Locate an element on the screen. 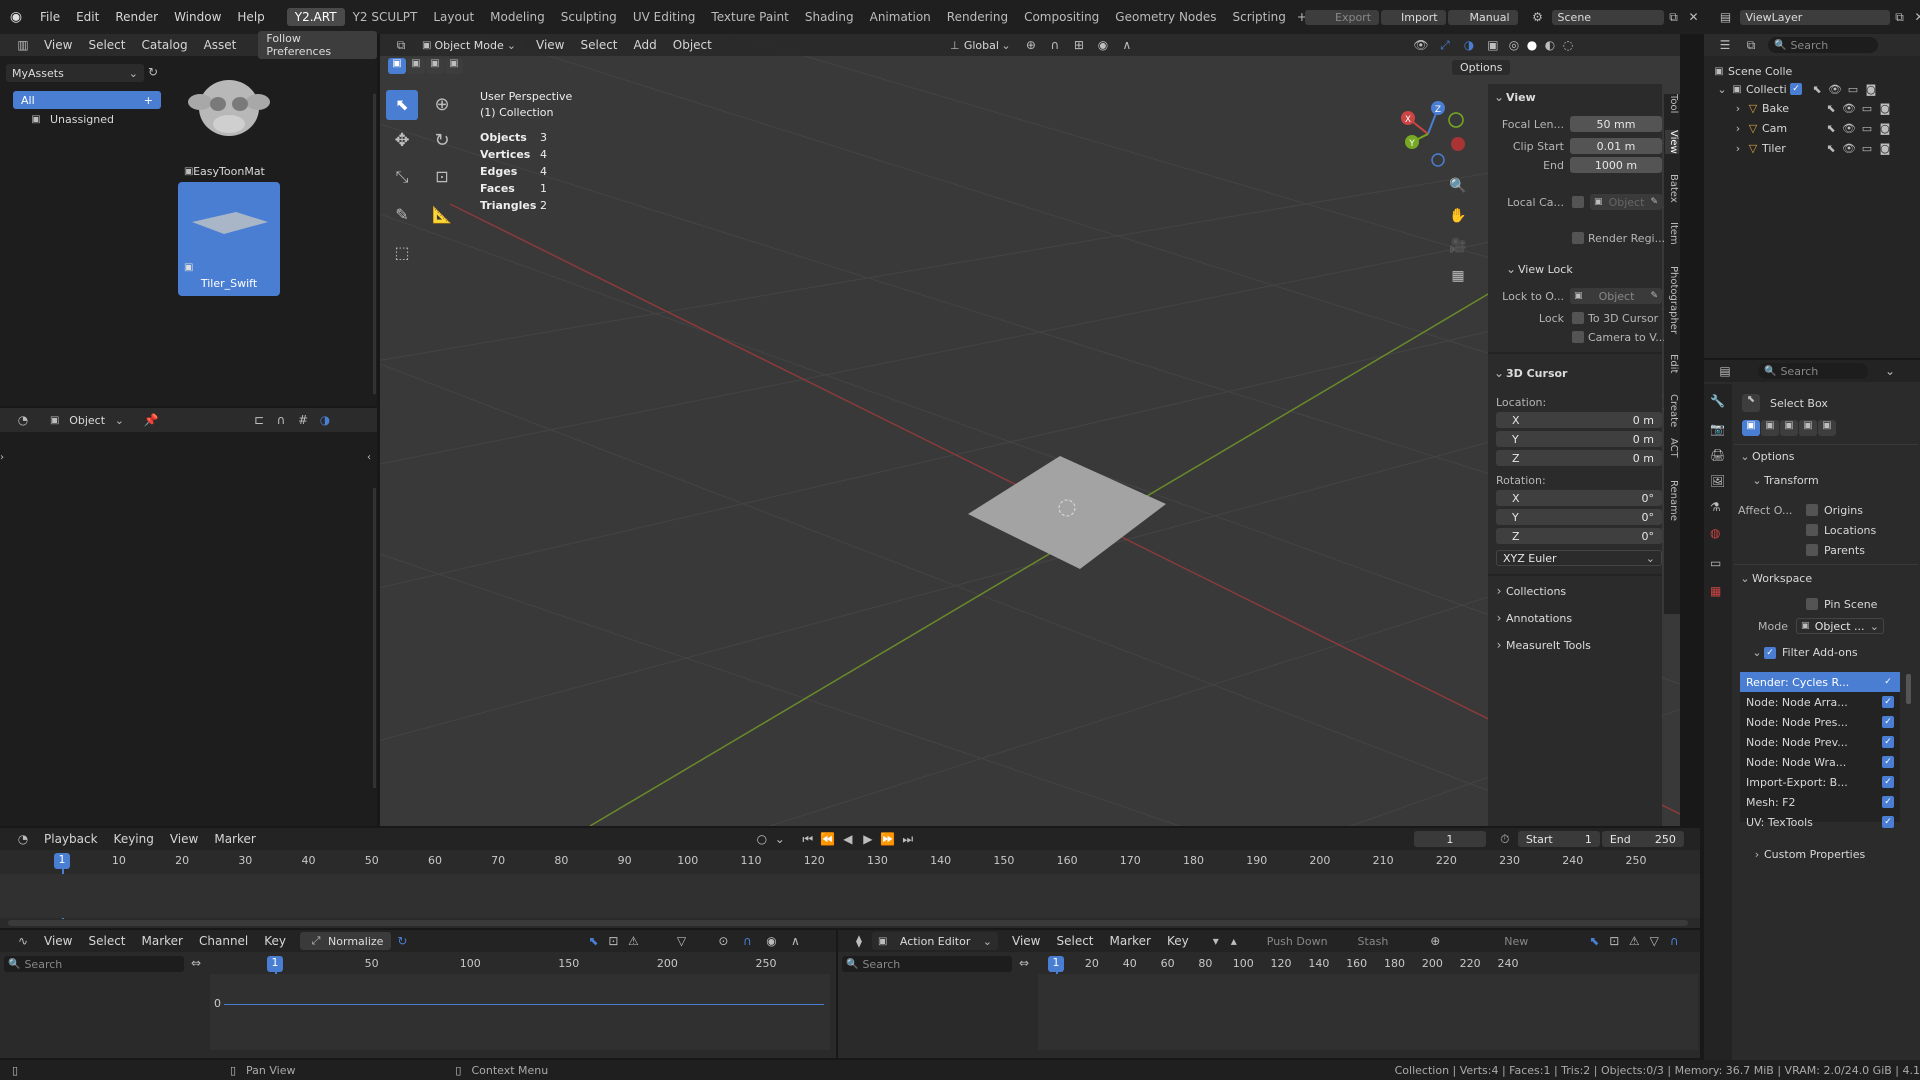 This screenshot has width=1920, height=1080. falloff-icon: ∧ is located at coordinates (795, 941).